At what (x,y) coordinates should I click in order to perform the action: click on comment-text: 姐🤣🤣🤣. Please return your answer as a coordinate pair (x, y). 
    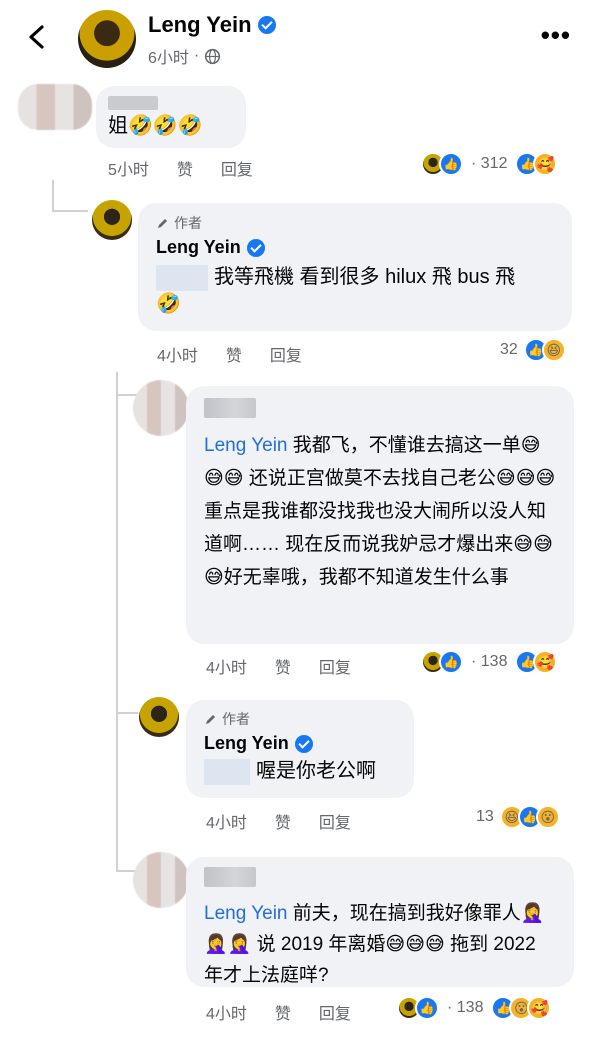
    Looking at the image, I should click on (155, 125).